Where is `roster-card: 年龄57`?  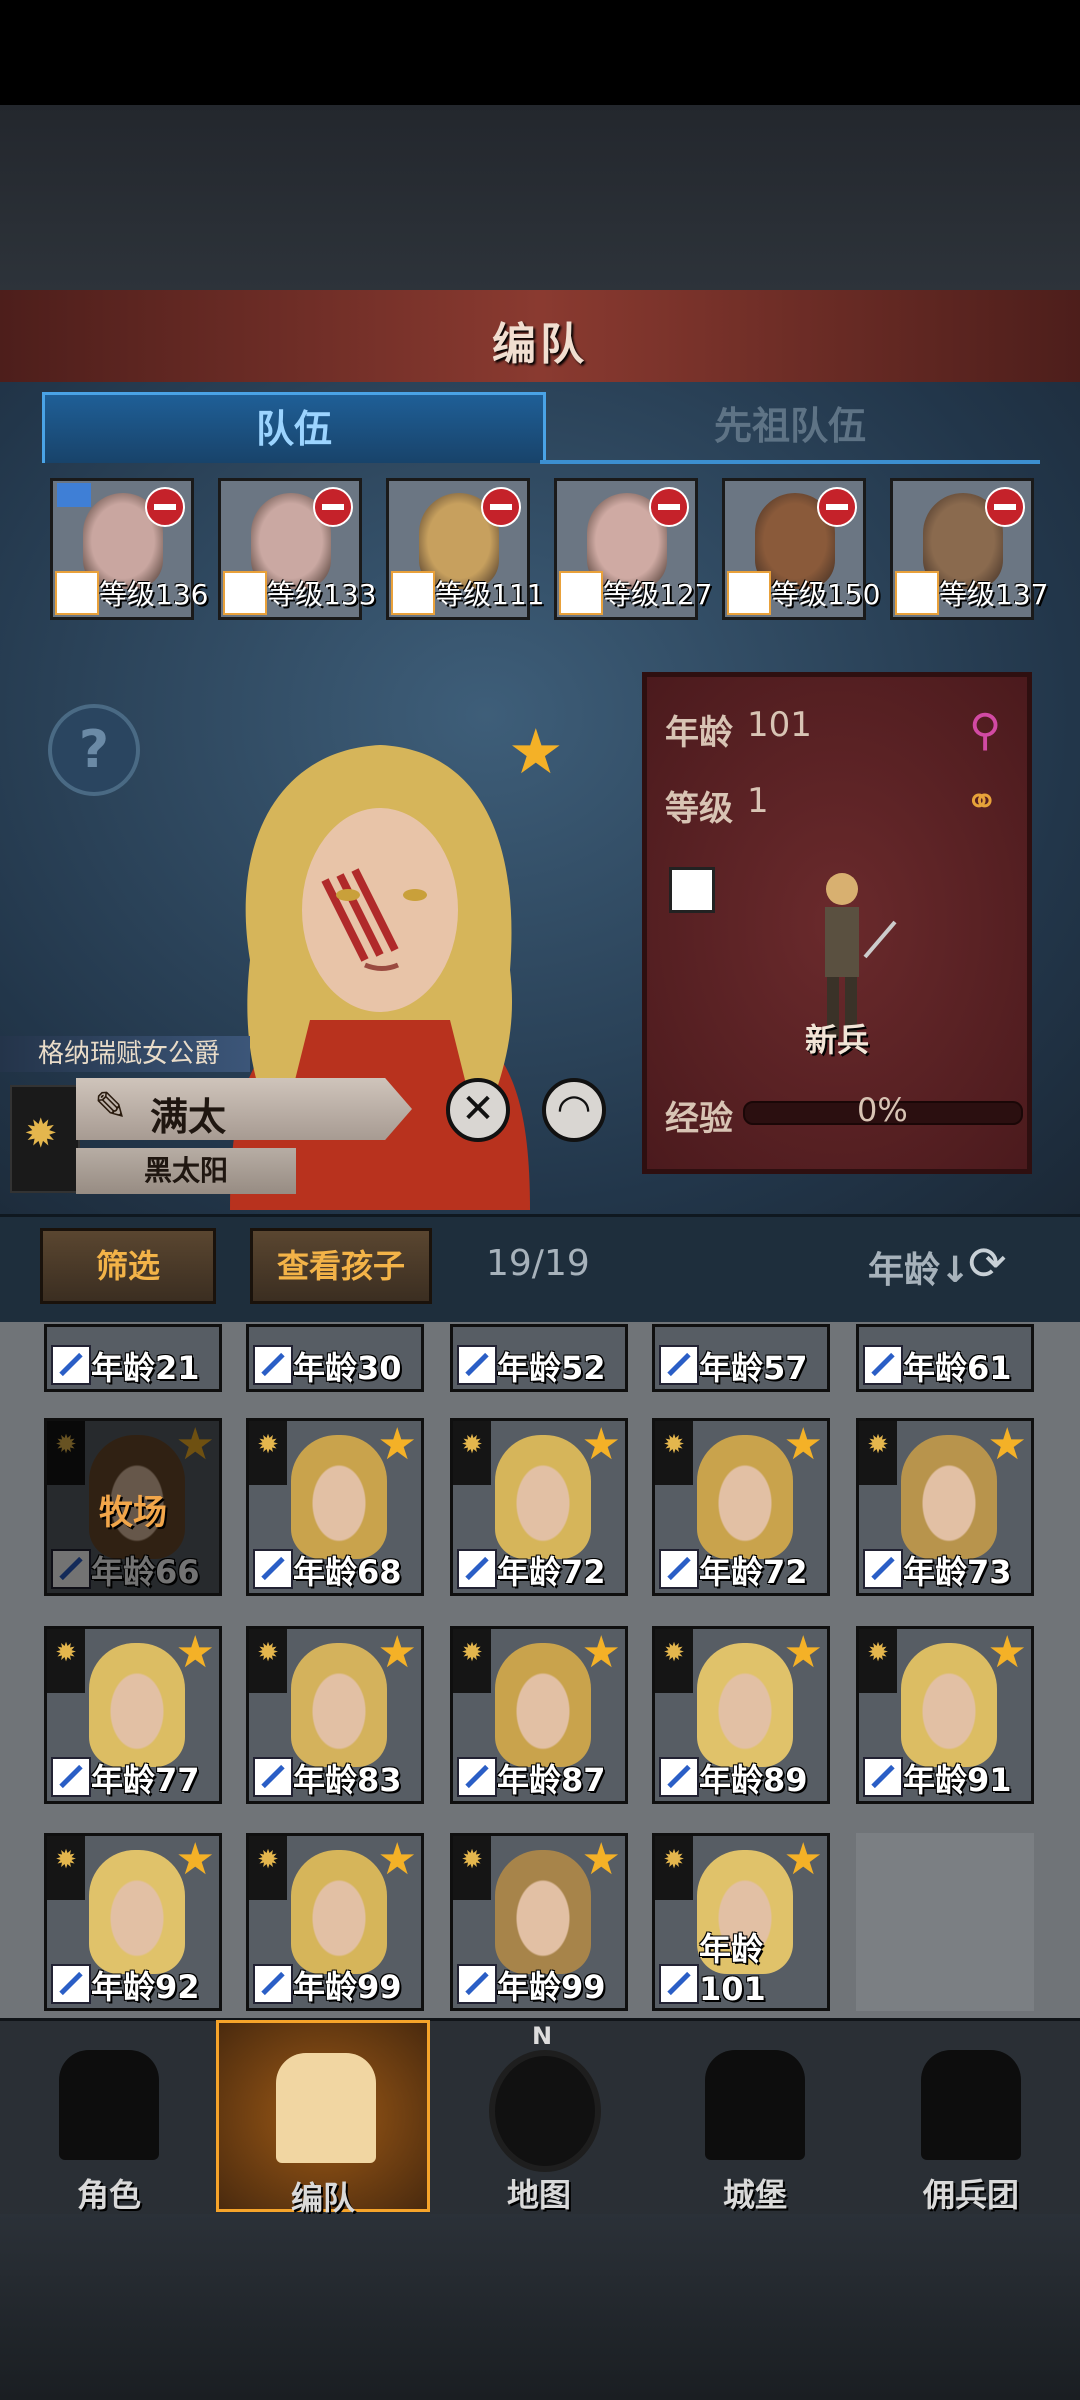 roster-card: 年龄57 is located at coordinates (741, 1358).